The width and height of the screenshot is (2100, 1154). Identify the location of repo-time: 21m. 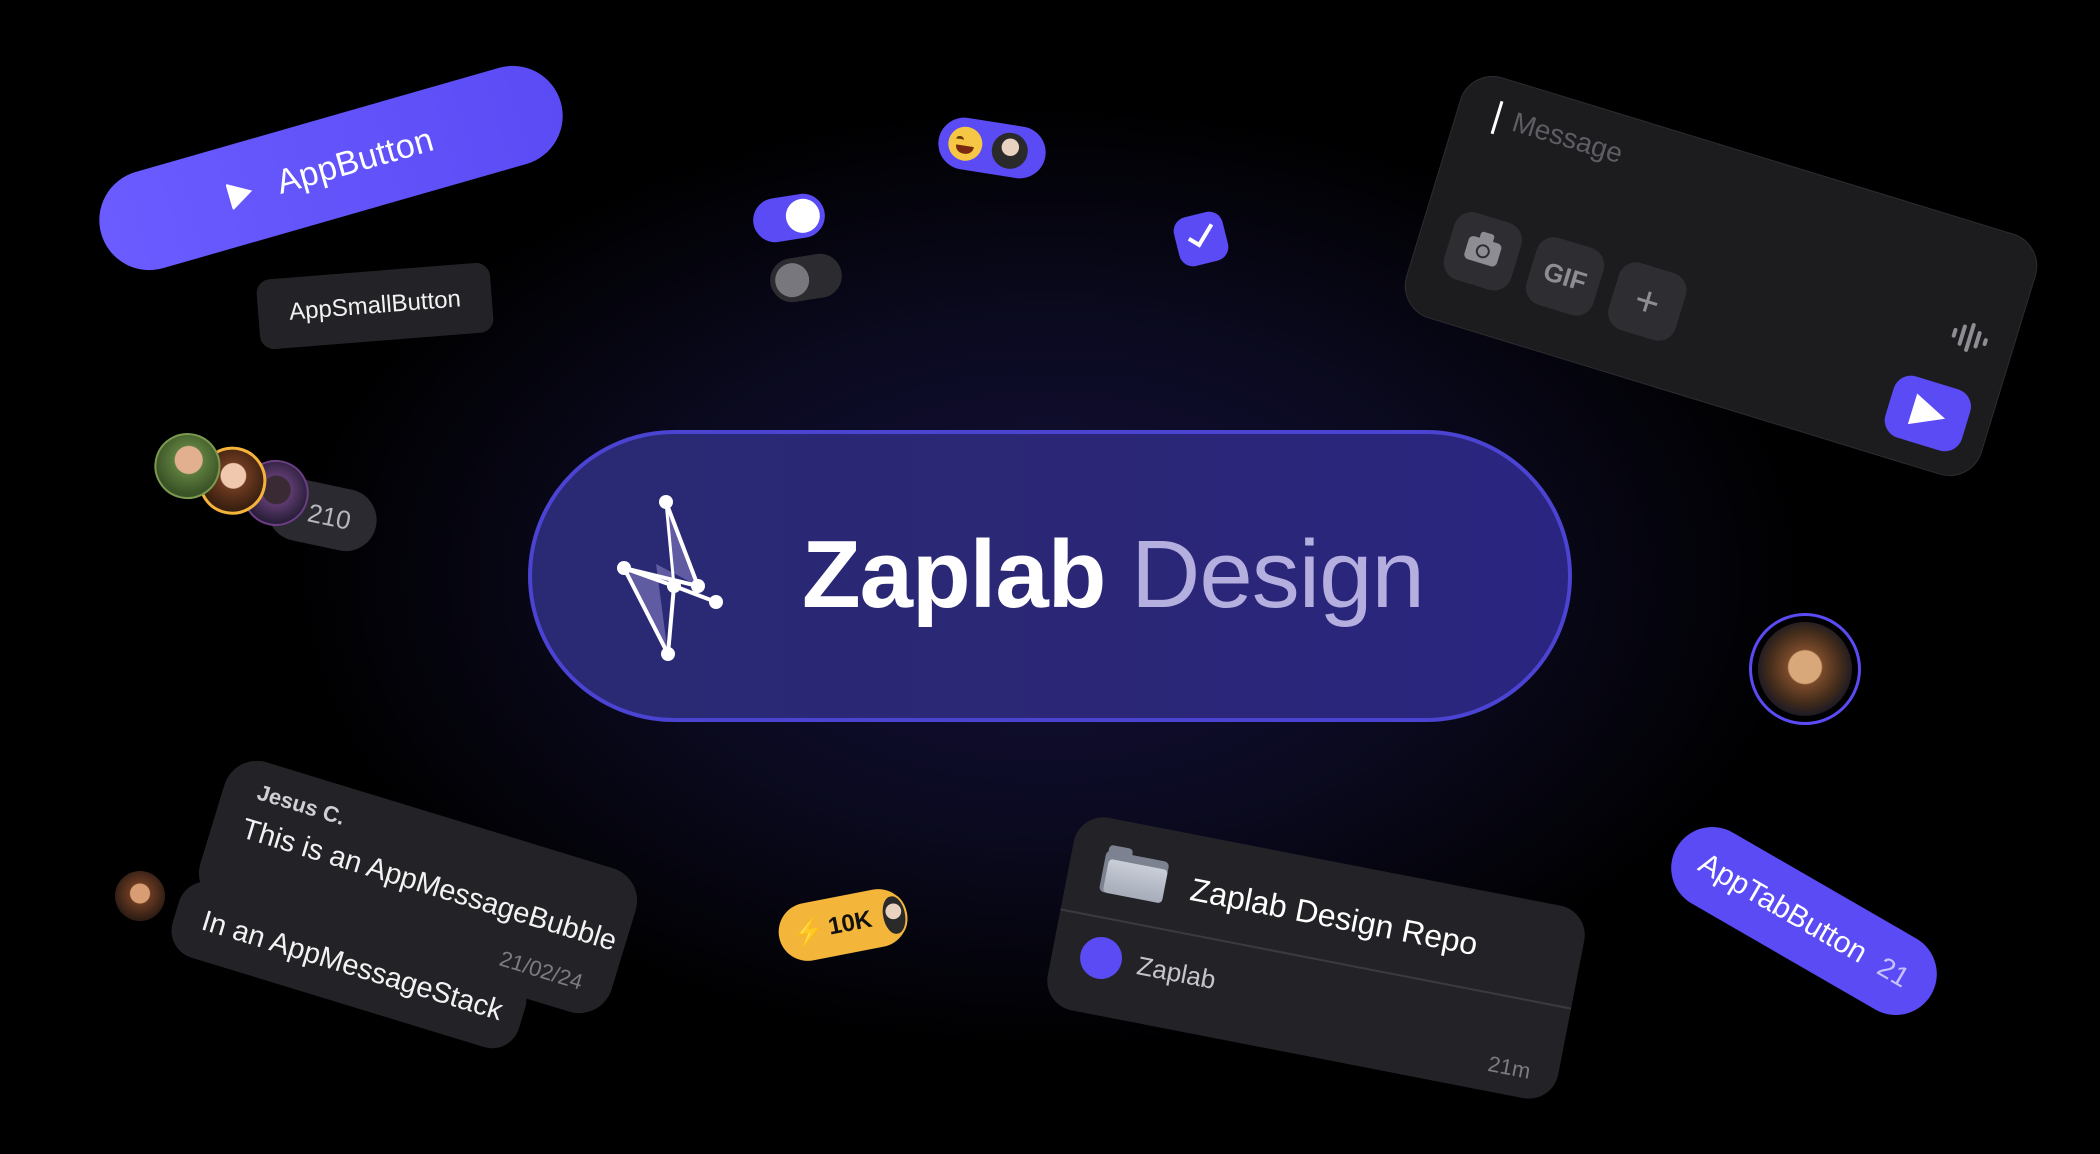
(1509, 1067).